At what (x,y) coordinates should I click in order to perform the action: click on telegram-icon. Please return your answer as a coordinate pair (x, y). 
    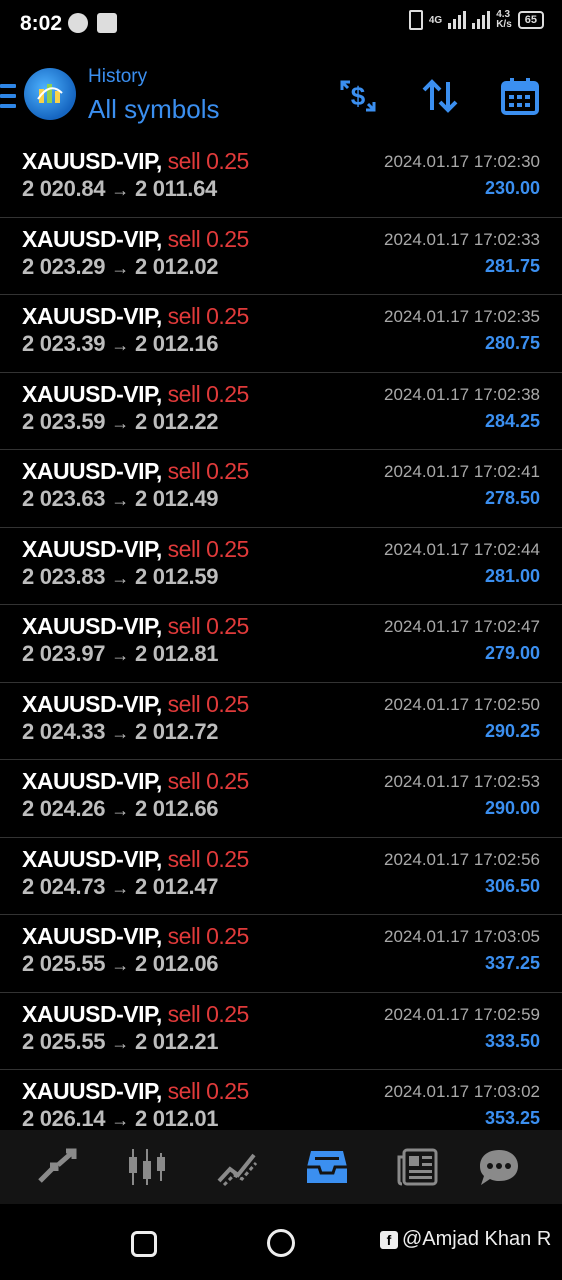
    Looking at the image, I should click on (78, 23).